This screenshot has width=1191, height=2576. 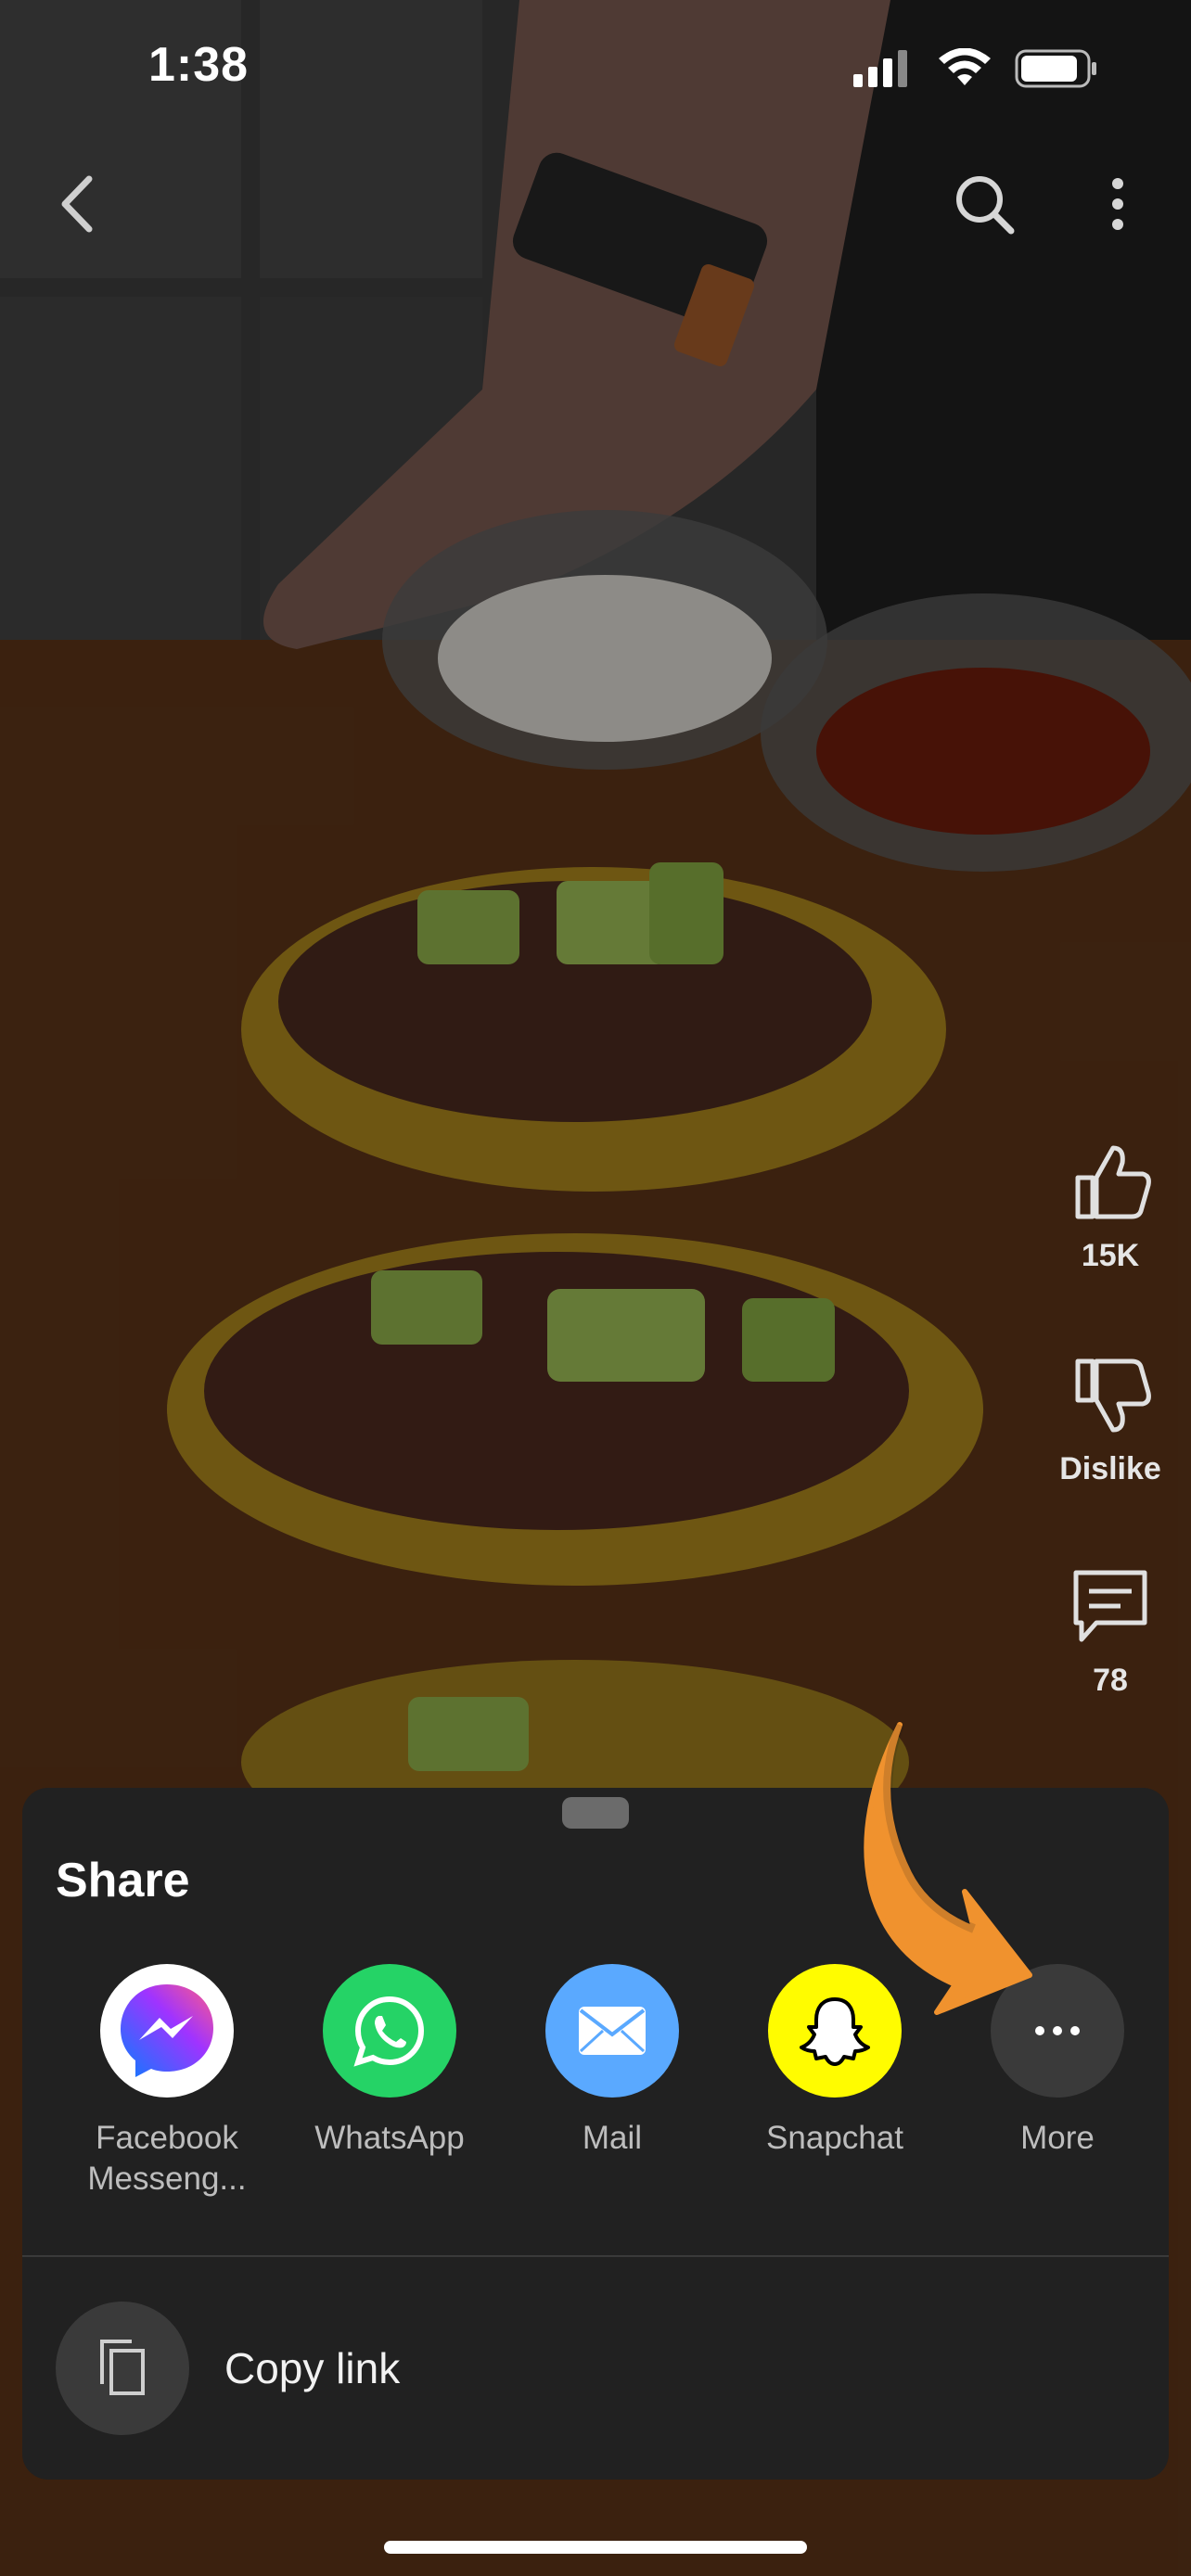 I want to click on share-mail: Mail, so click(x=612, y=2061).